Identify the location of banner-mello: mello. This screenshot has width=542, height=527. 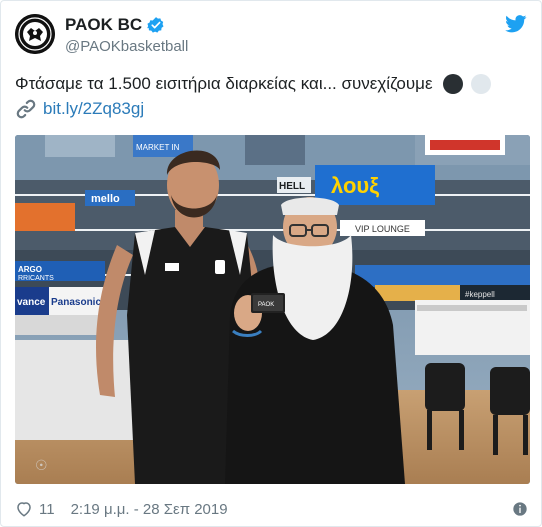
(105, 199).